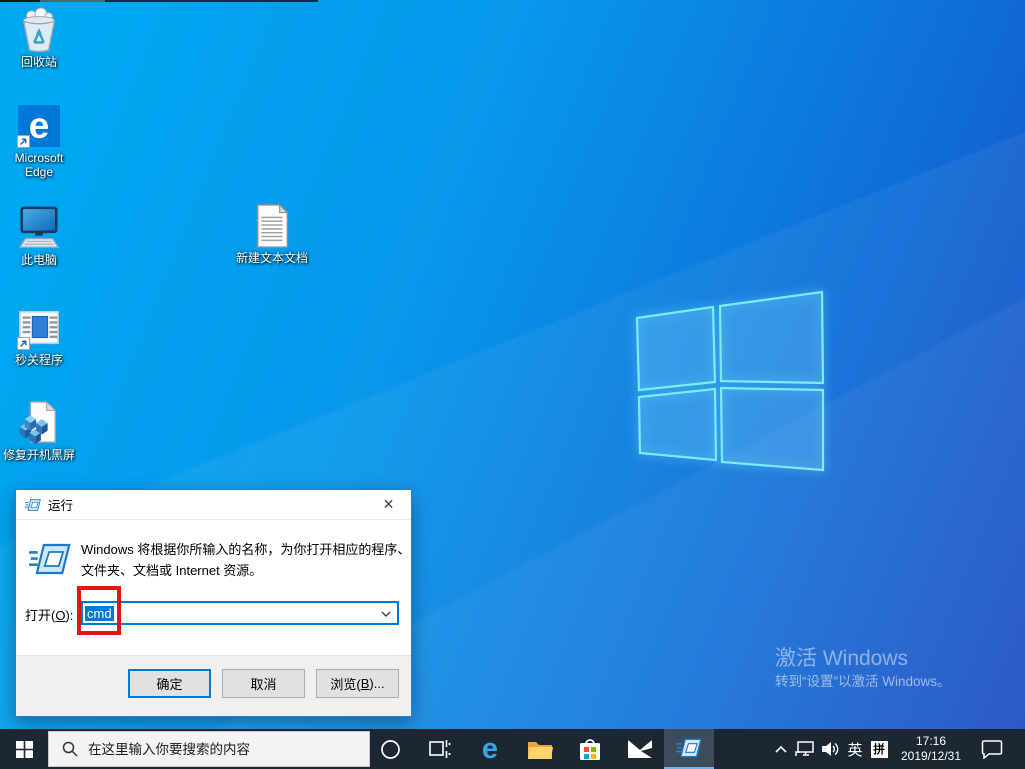 The image size is (1025, 769). What do you see at coordinates (70, 749) in the screenshot?
I see `search-icon` at bounding box center [70, 749].